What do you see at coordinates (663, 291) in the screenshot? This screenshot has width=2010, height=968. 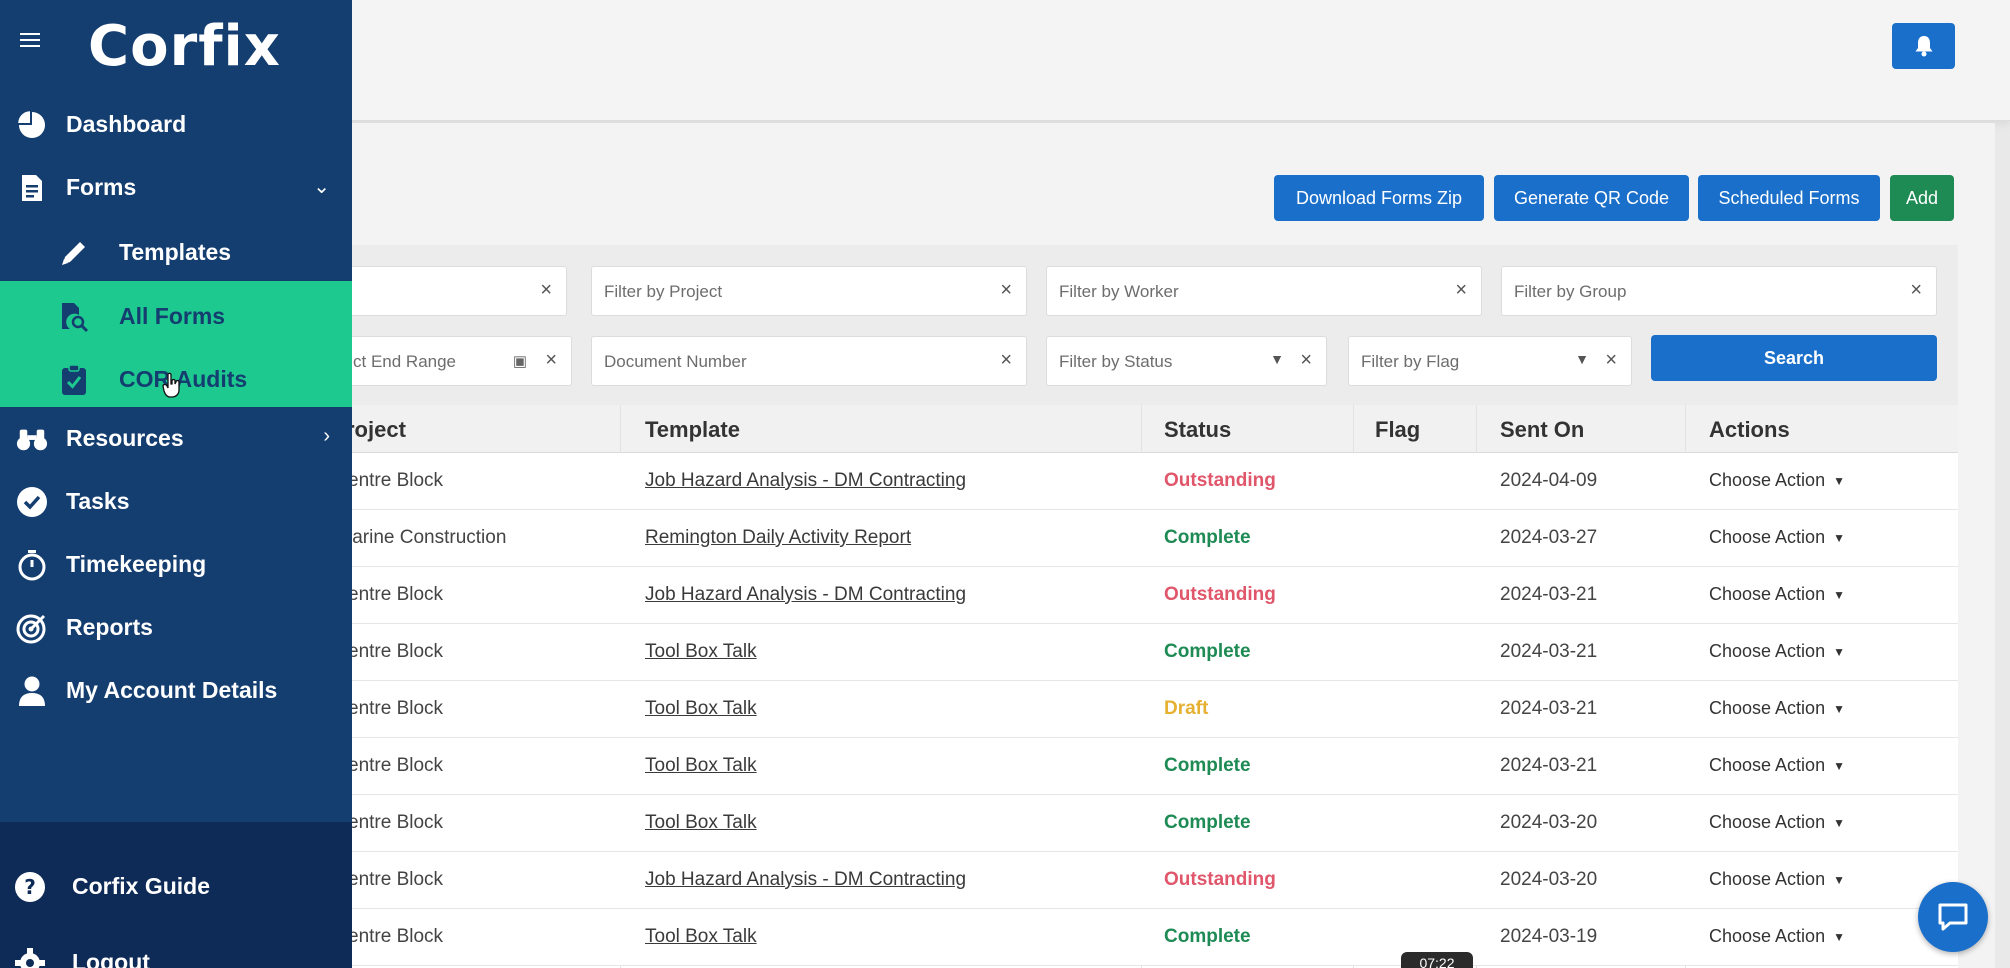 I see `filter-placeholder: Filter by Project` at bounding box center [663, 291].